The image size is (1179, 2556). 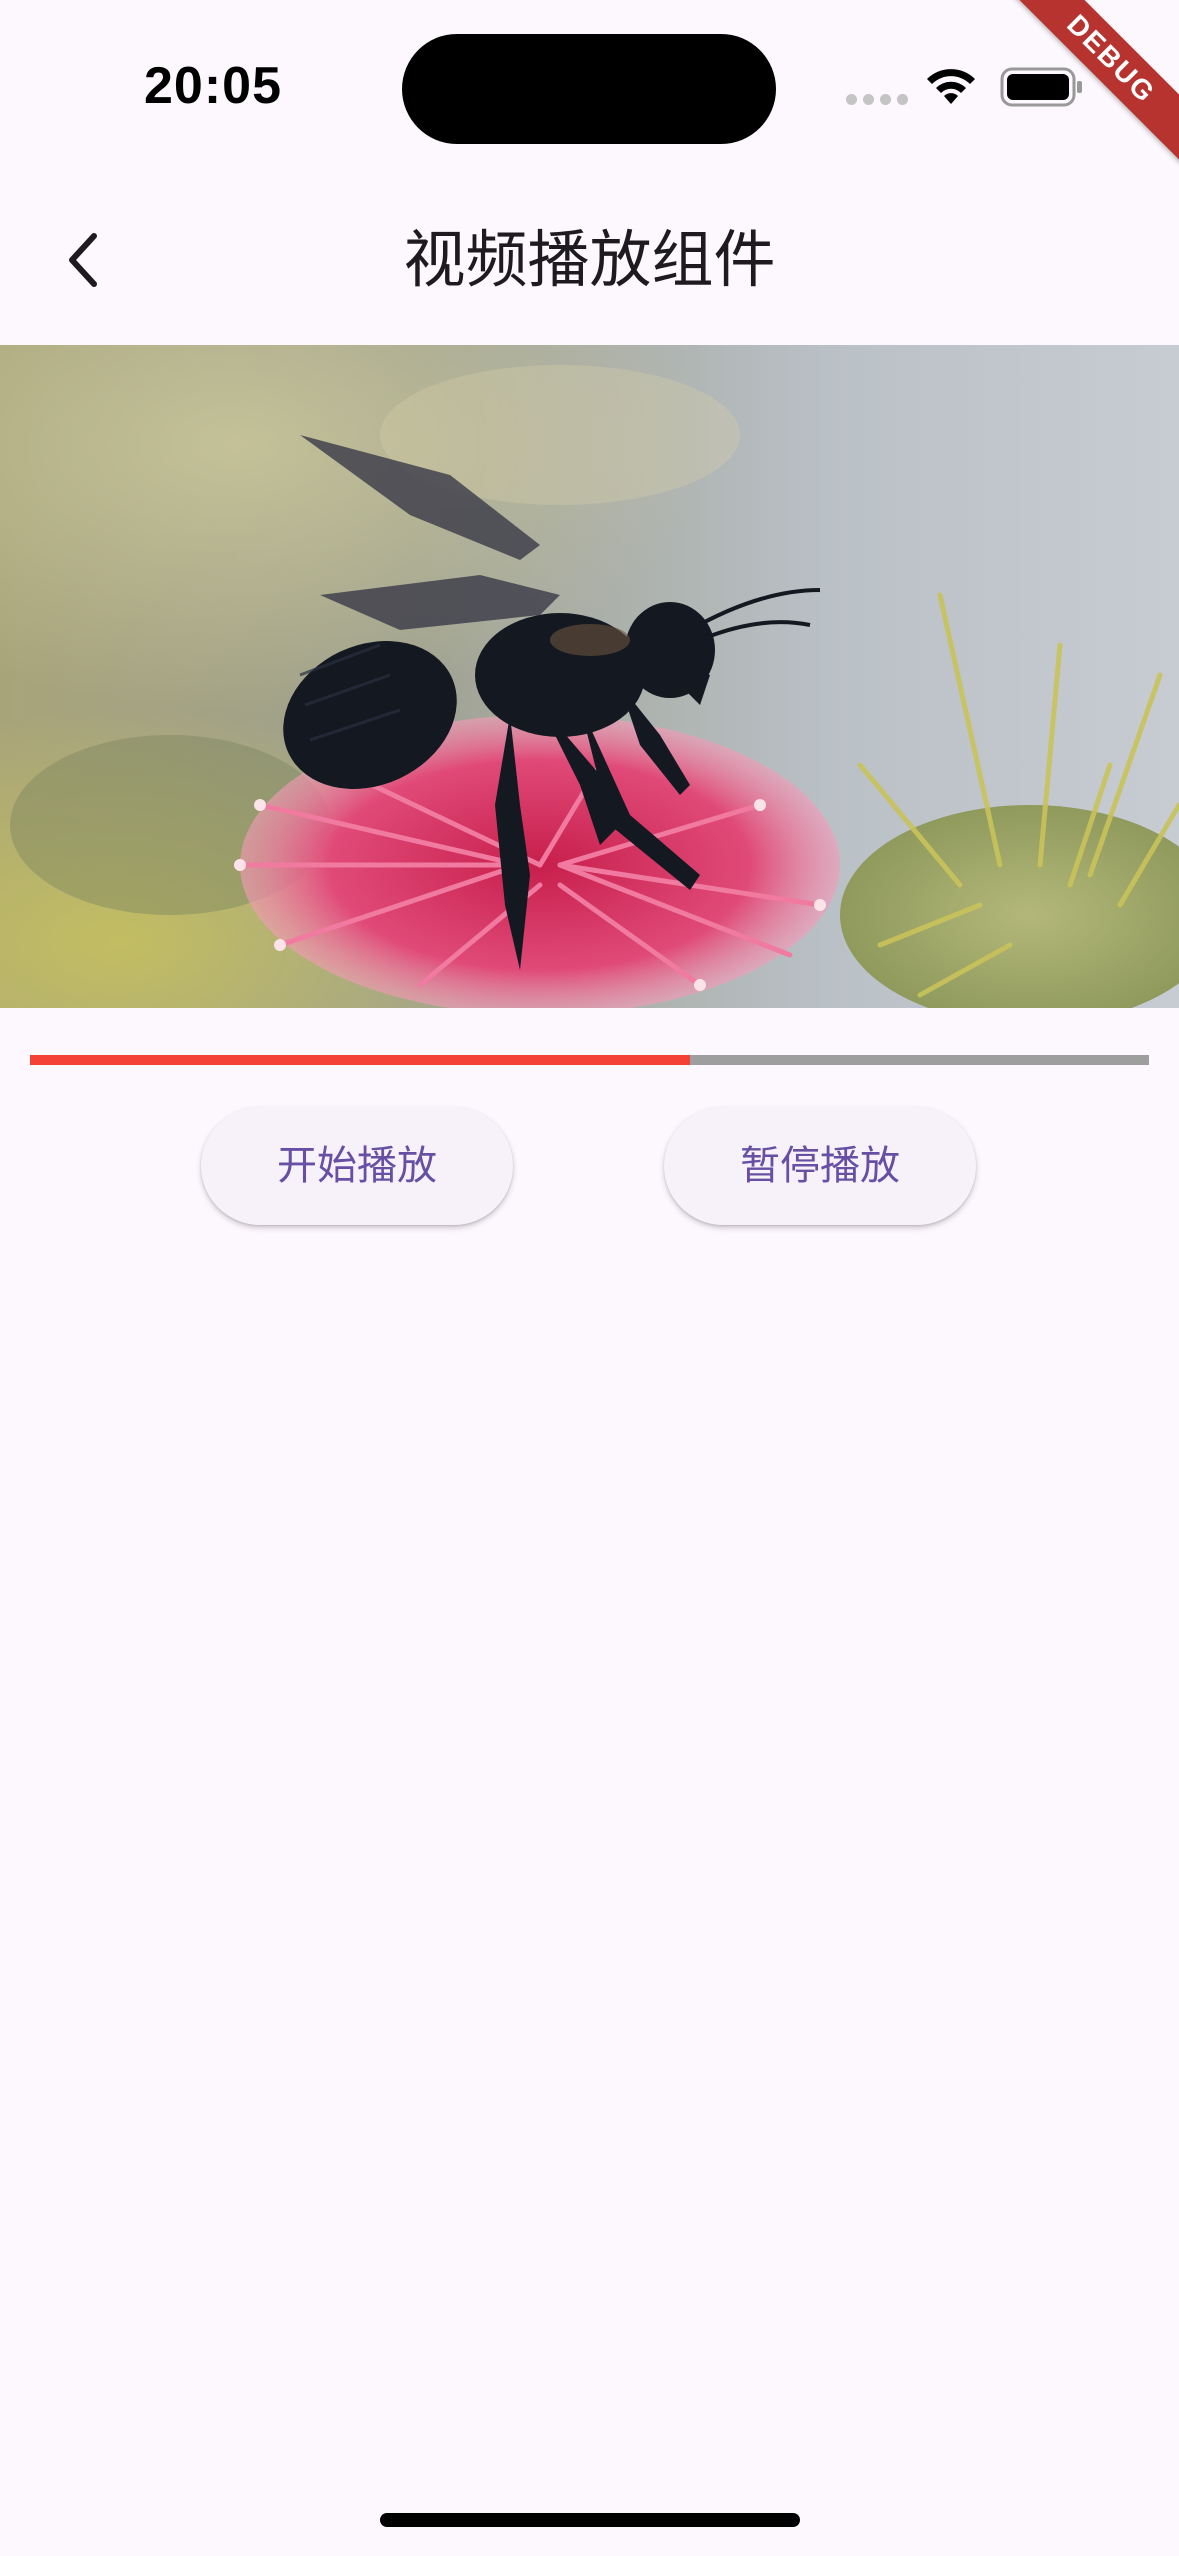 What do you see at coordinates (877, 99) in the screenshot?
I see `cellular-signal-icon` at bounding box center [877, 99].